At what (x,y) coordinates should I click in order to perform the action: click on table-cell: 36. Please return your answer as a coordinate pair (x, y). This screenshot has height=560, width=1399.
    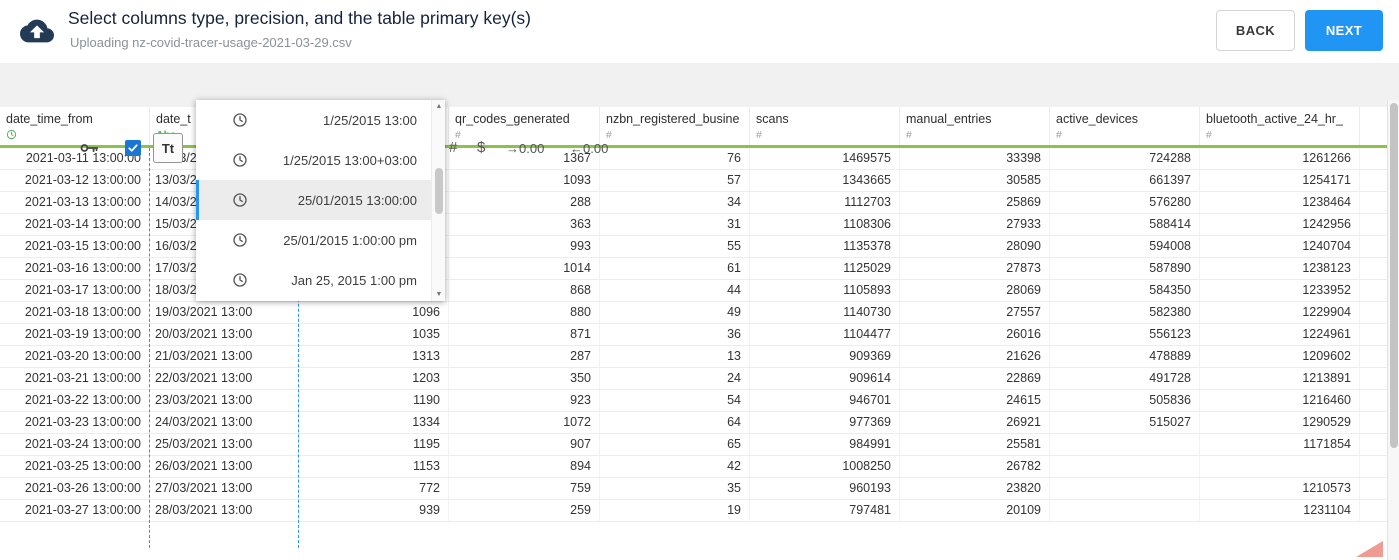
    Looking at the image, I should click on (675, 334).